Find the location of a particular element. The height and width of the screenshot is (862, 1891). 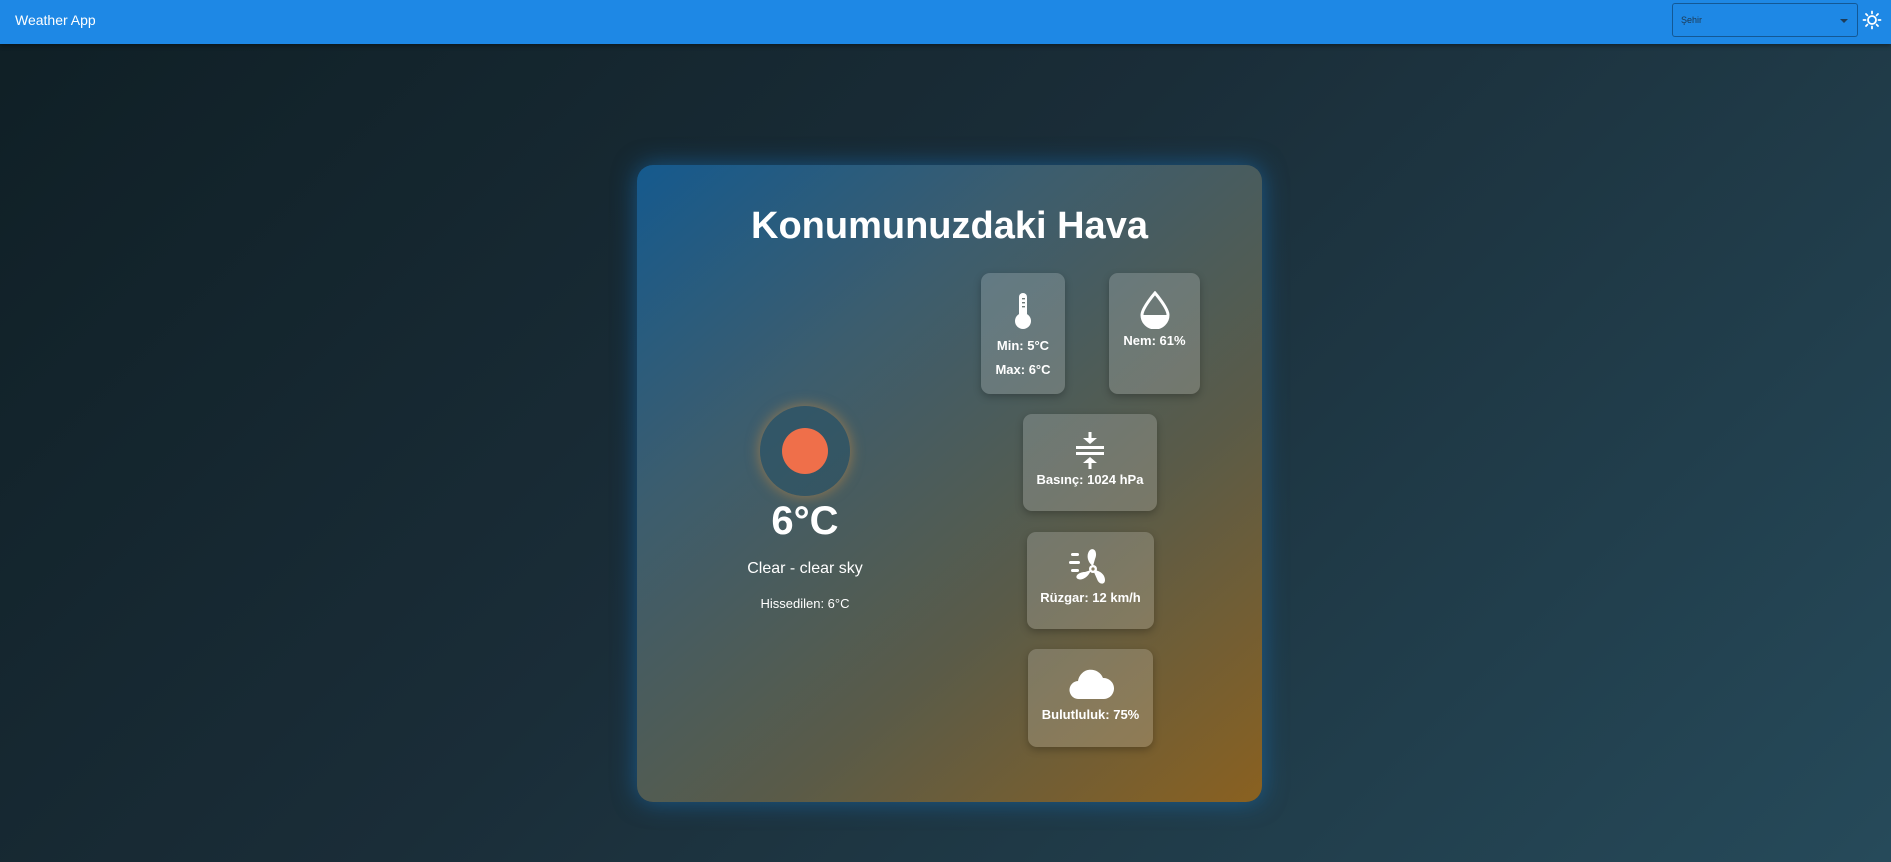

humidity-value: Nem: 61% is located at coordinates (1154, 340).